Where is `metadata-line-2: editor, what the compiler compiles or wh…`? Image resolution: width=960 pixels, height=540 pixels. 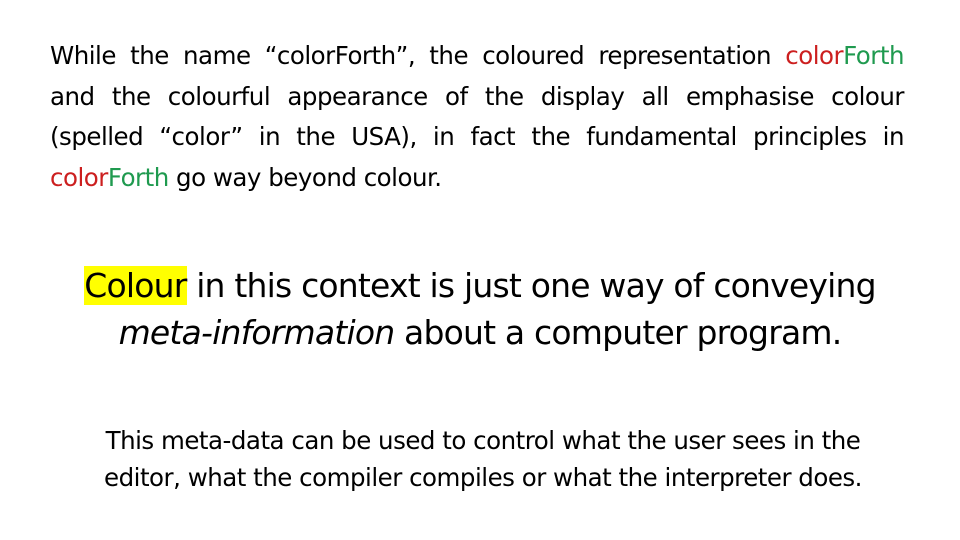 metadata-line-2: editor, what the compiler compiles or wh… is located at coordinates (483, 477).